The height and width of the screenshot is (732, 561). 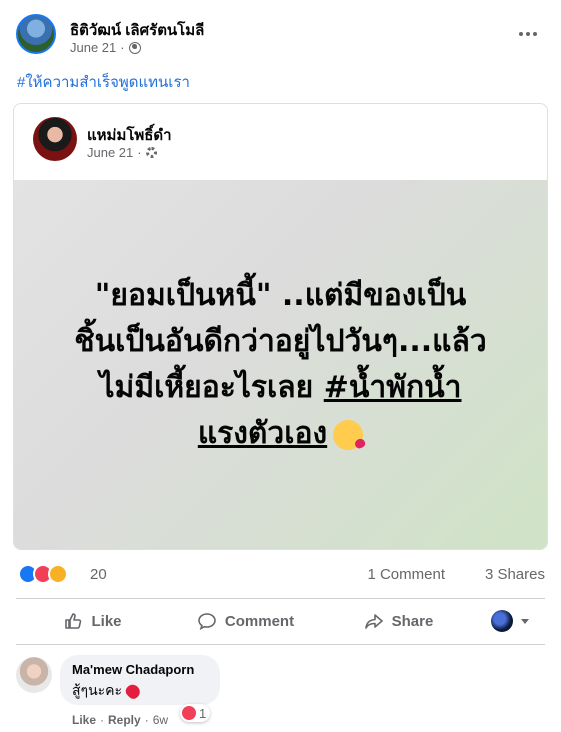 I want to click on love-reaction-icon, so click(x=189, y=713).